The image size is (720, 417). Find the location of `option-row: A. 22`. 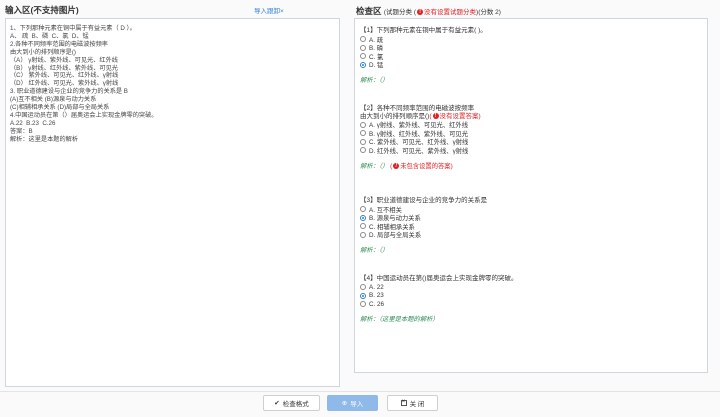

option-row: A. 22 is located at coordinates (438, 287).